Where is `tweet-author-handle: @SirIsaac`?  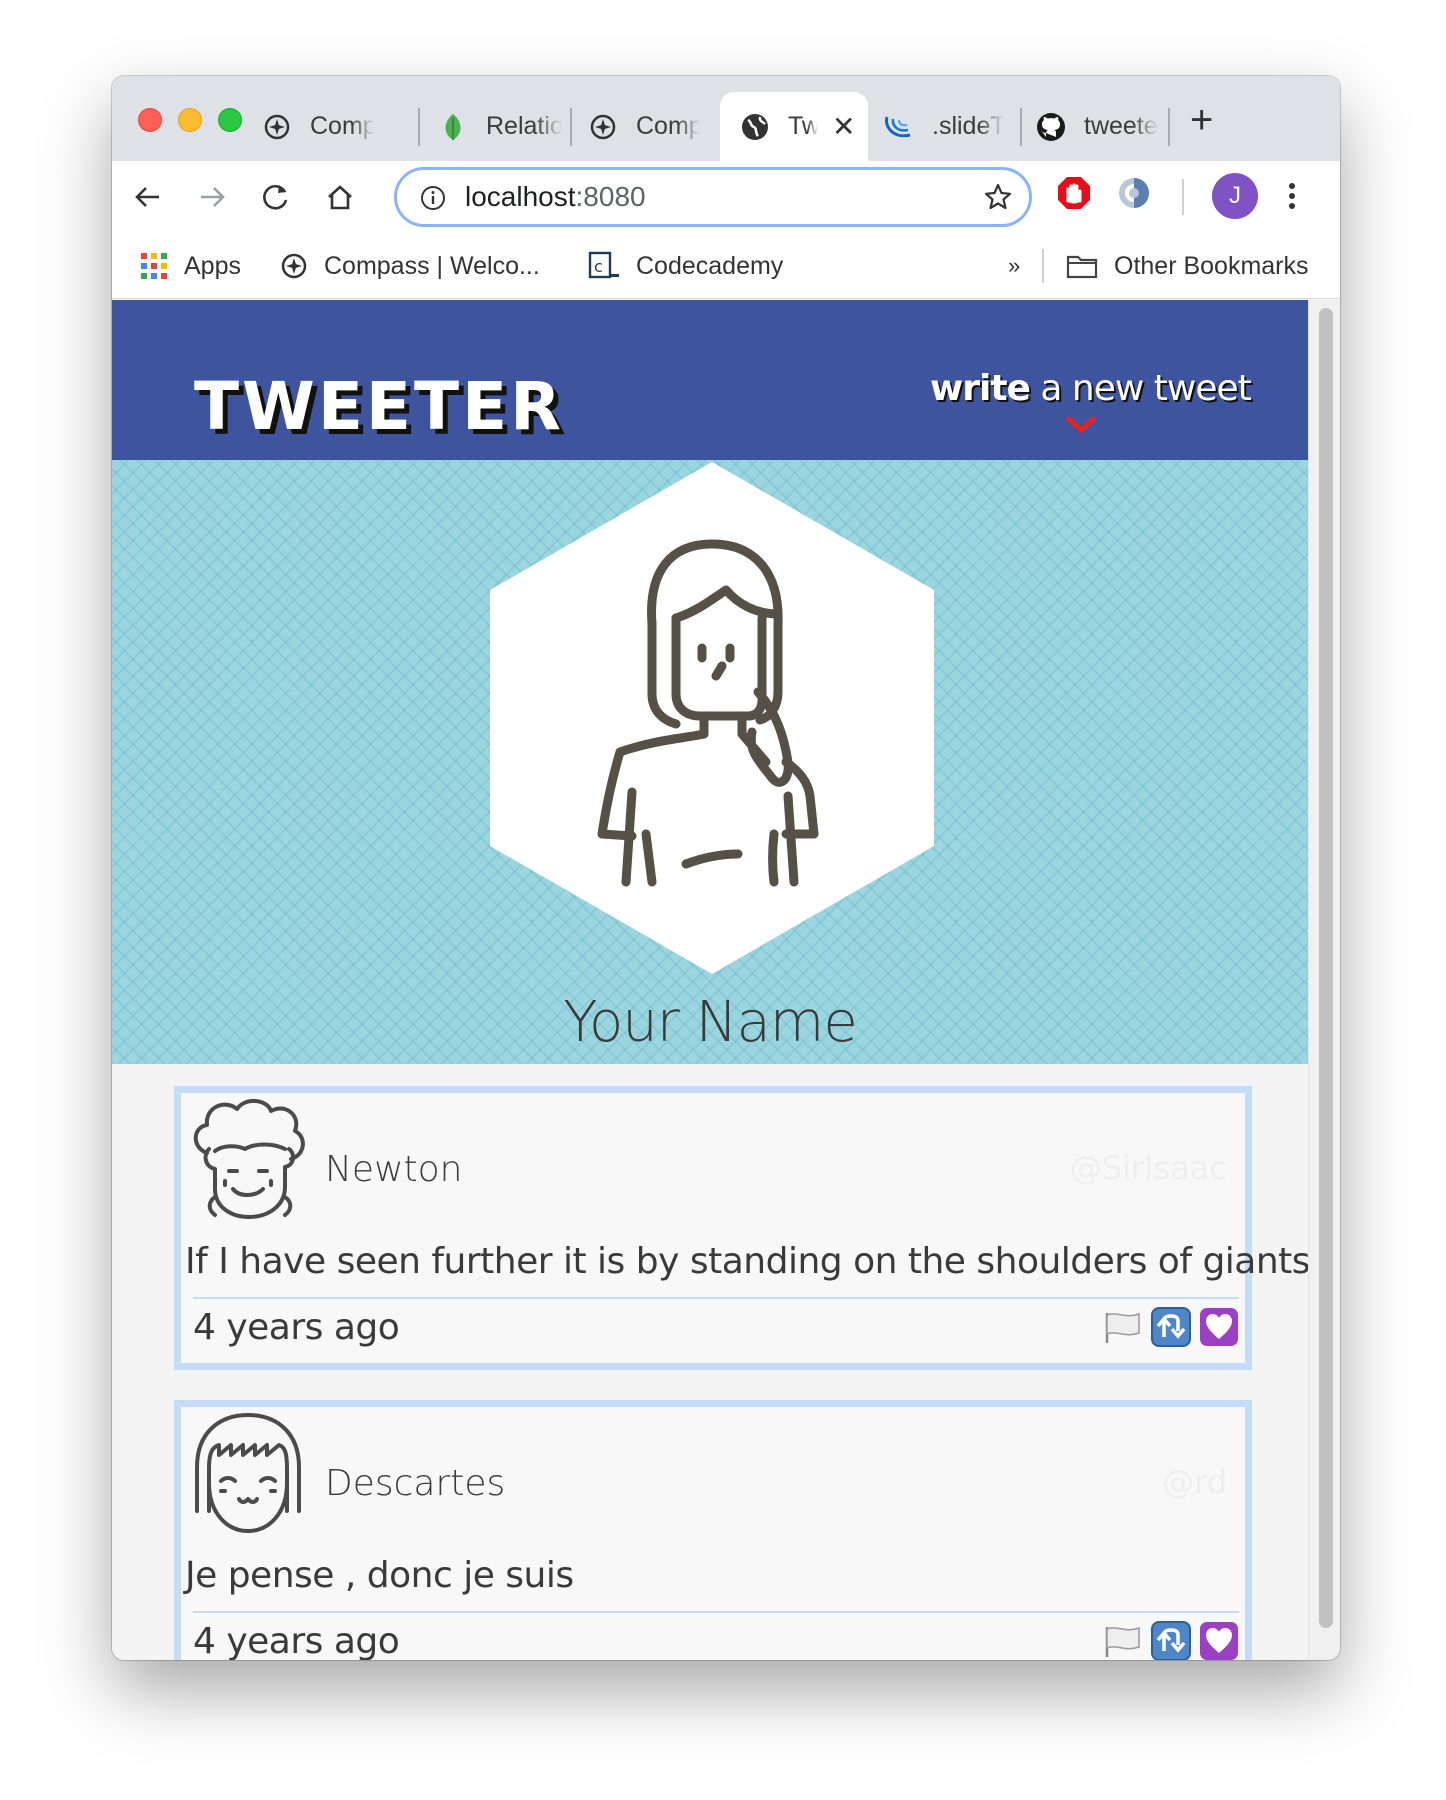 tweet-author-handle: @SirIsaac is located at coordinates (1148, 1168).